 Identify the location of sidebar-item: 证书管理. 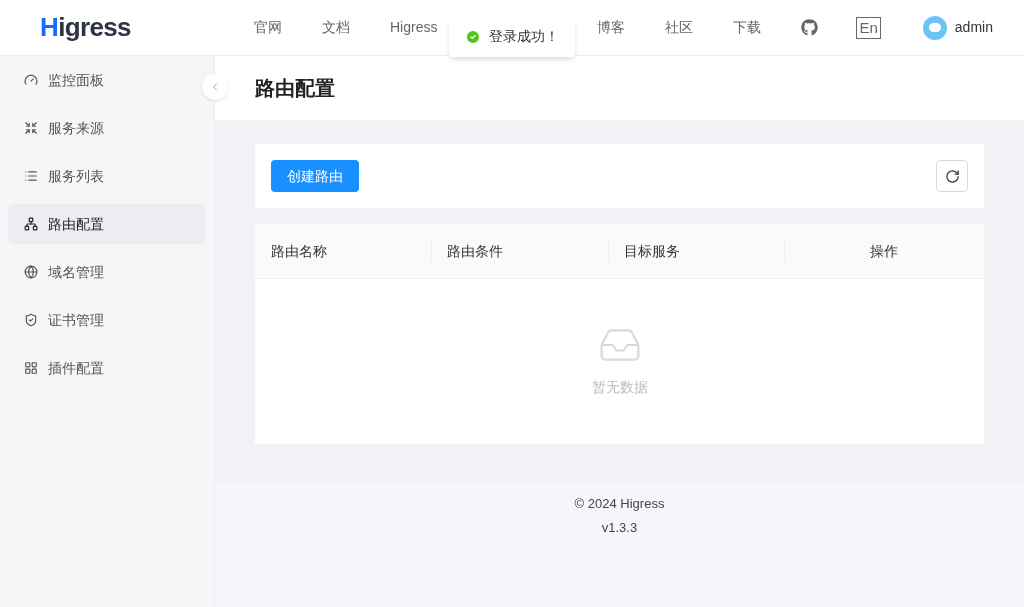
(107, 320).